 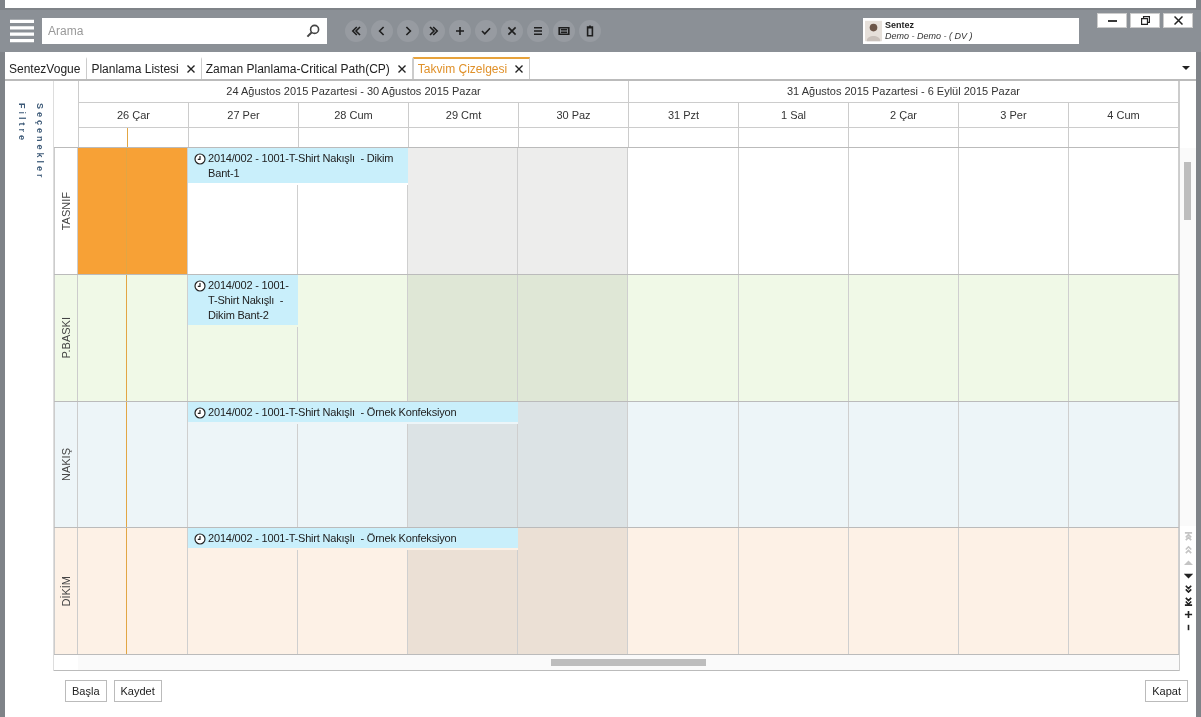 I want to click on caret-icon, so click(x=1186, y=68).